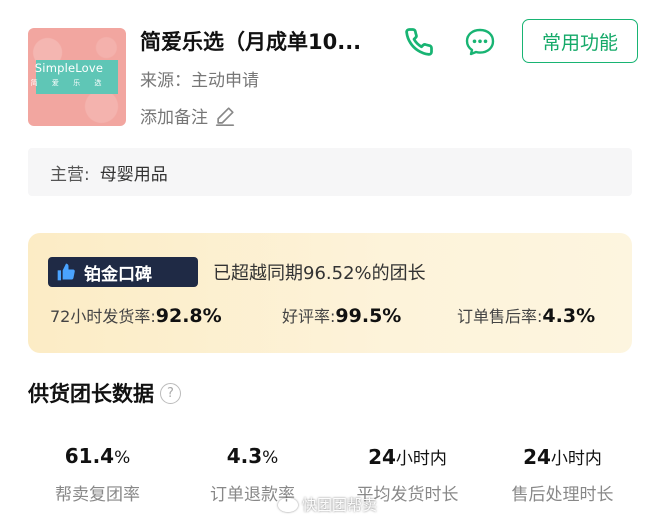 Image resolution: width=660 pixels, height=520 pixels. I want to click on chat-button, so click(480, 42).